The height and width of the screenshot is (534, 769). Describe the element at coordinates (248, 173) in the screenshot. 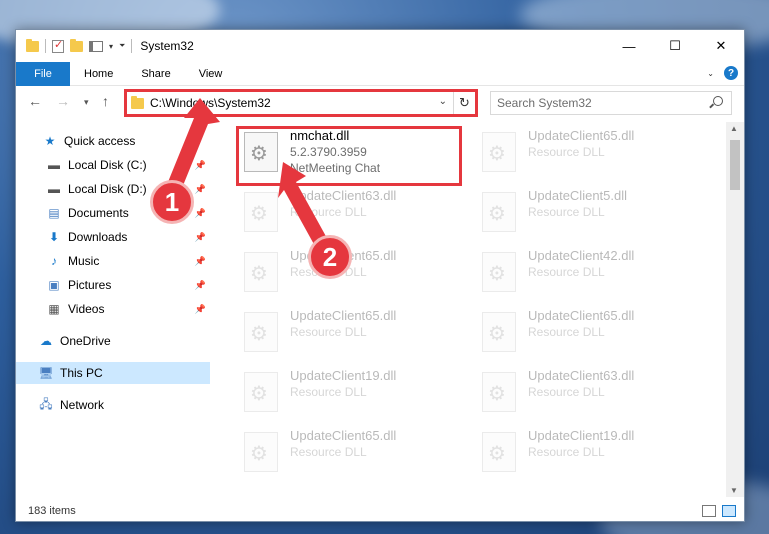

I see `callout-arrows` at that location.